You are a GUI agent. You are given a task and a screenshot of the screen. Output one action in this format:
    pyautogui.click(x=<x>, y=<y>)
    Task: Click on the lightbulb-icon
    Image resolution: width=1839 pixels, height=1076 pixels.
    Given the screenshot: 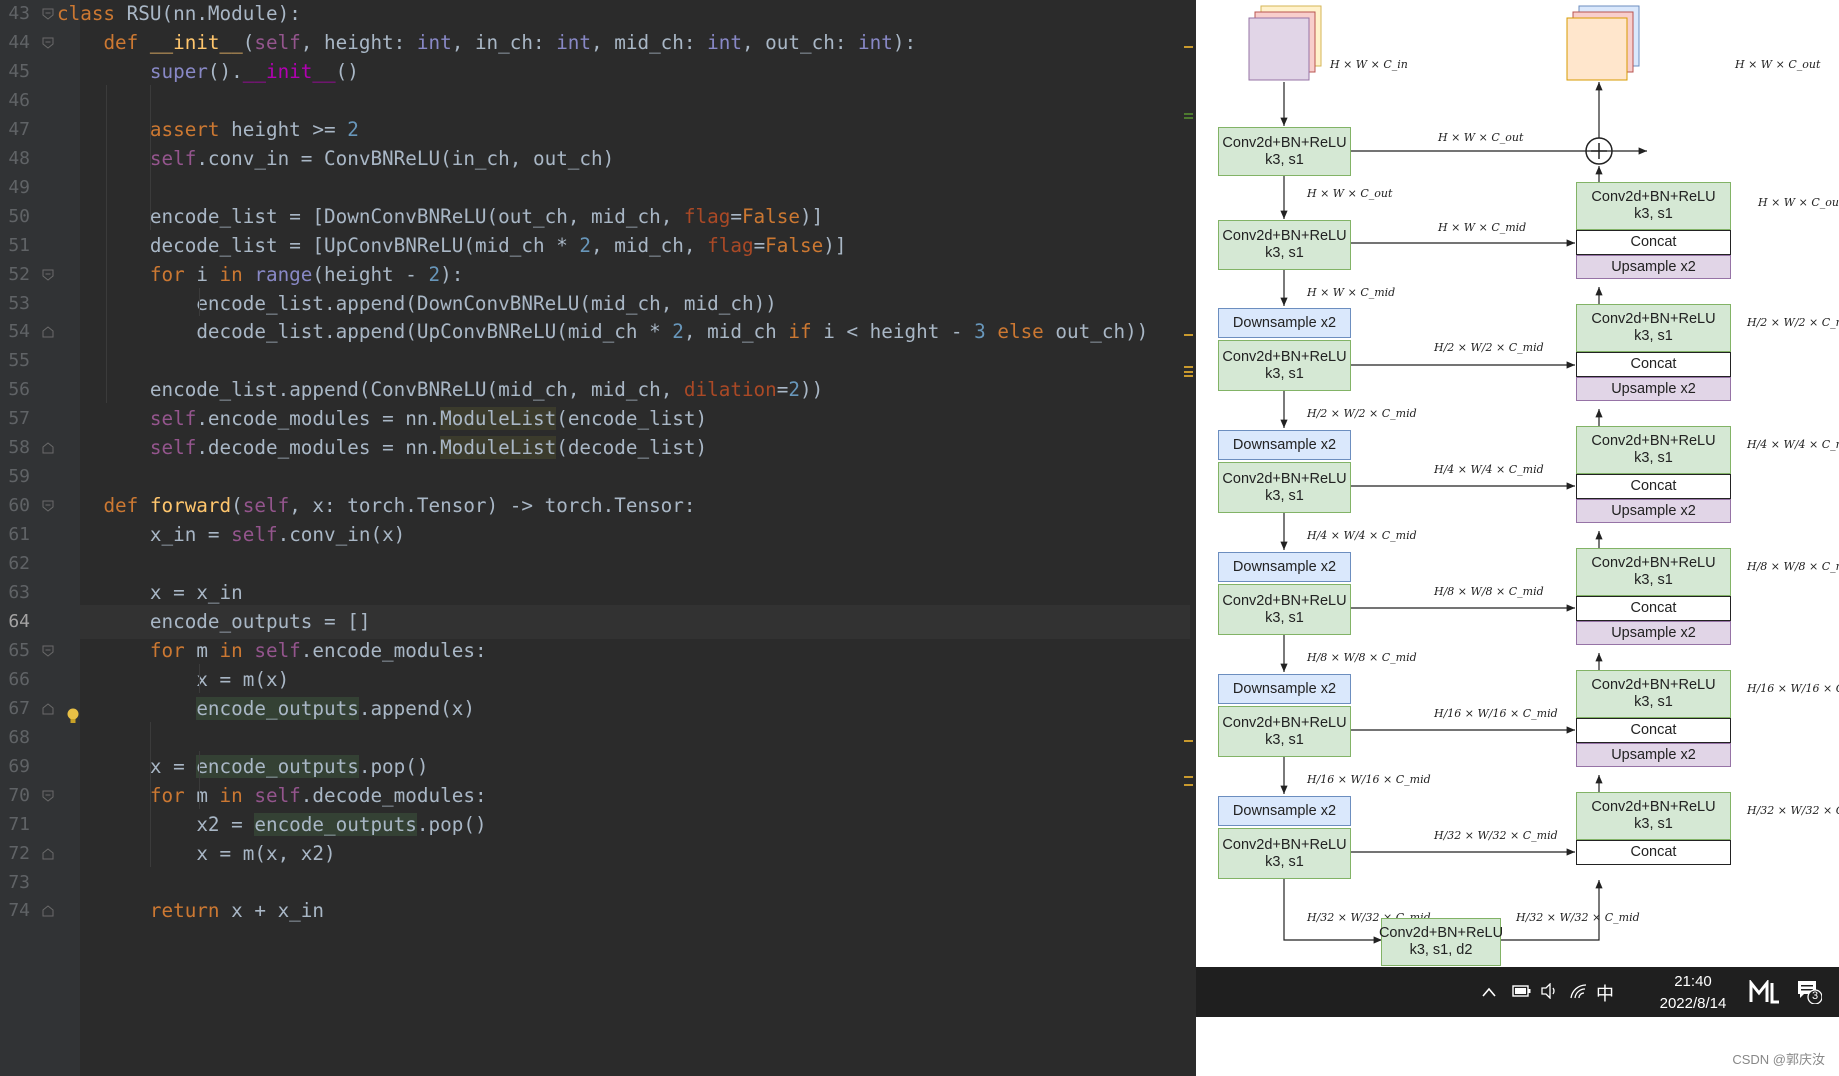 What is the action you would take?
    pyautogui.click(x=73, y=717)
    